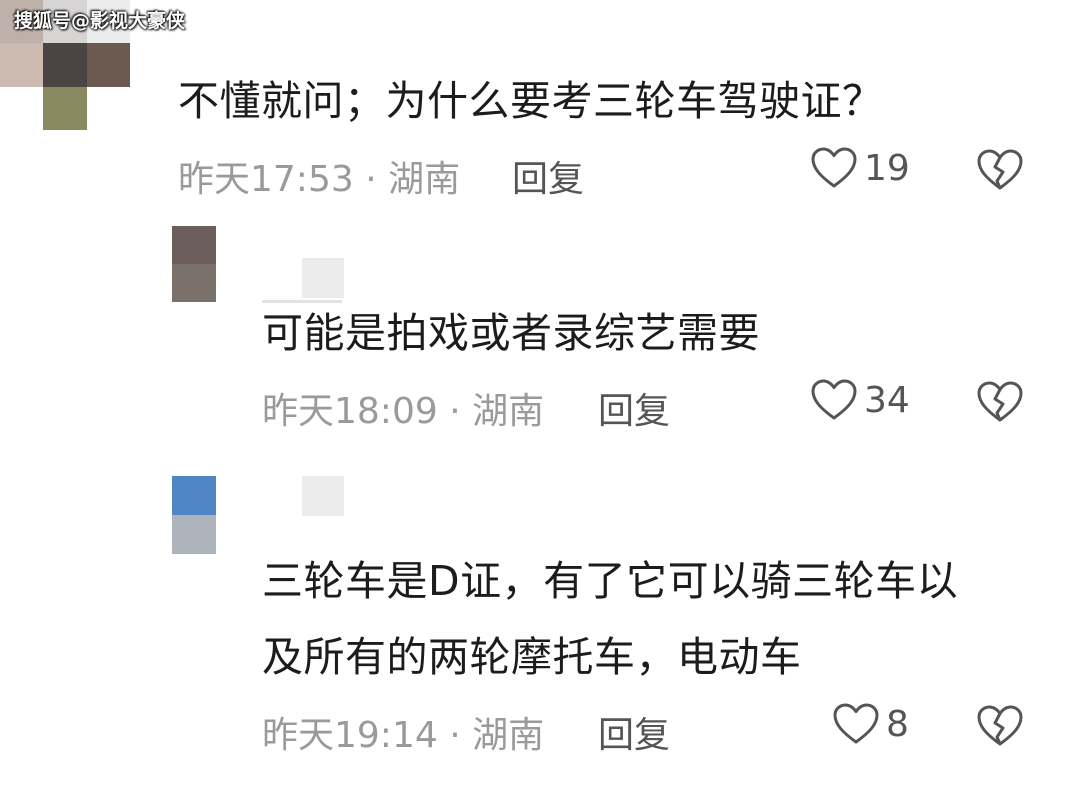 This screenshot has width=1080, height=796. What do you see at coordinates (100, 21) in the screenshot?
I see `watermark: 搜狐号@影视大豪侠` at bounding box center [100, 21].